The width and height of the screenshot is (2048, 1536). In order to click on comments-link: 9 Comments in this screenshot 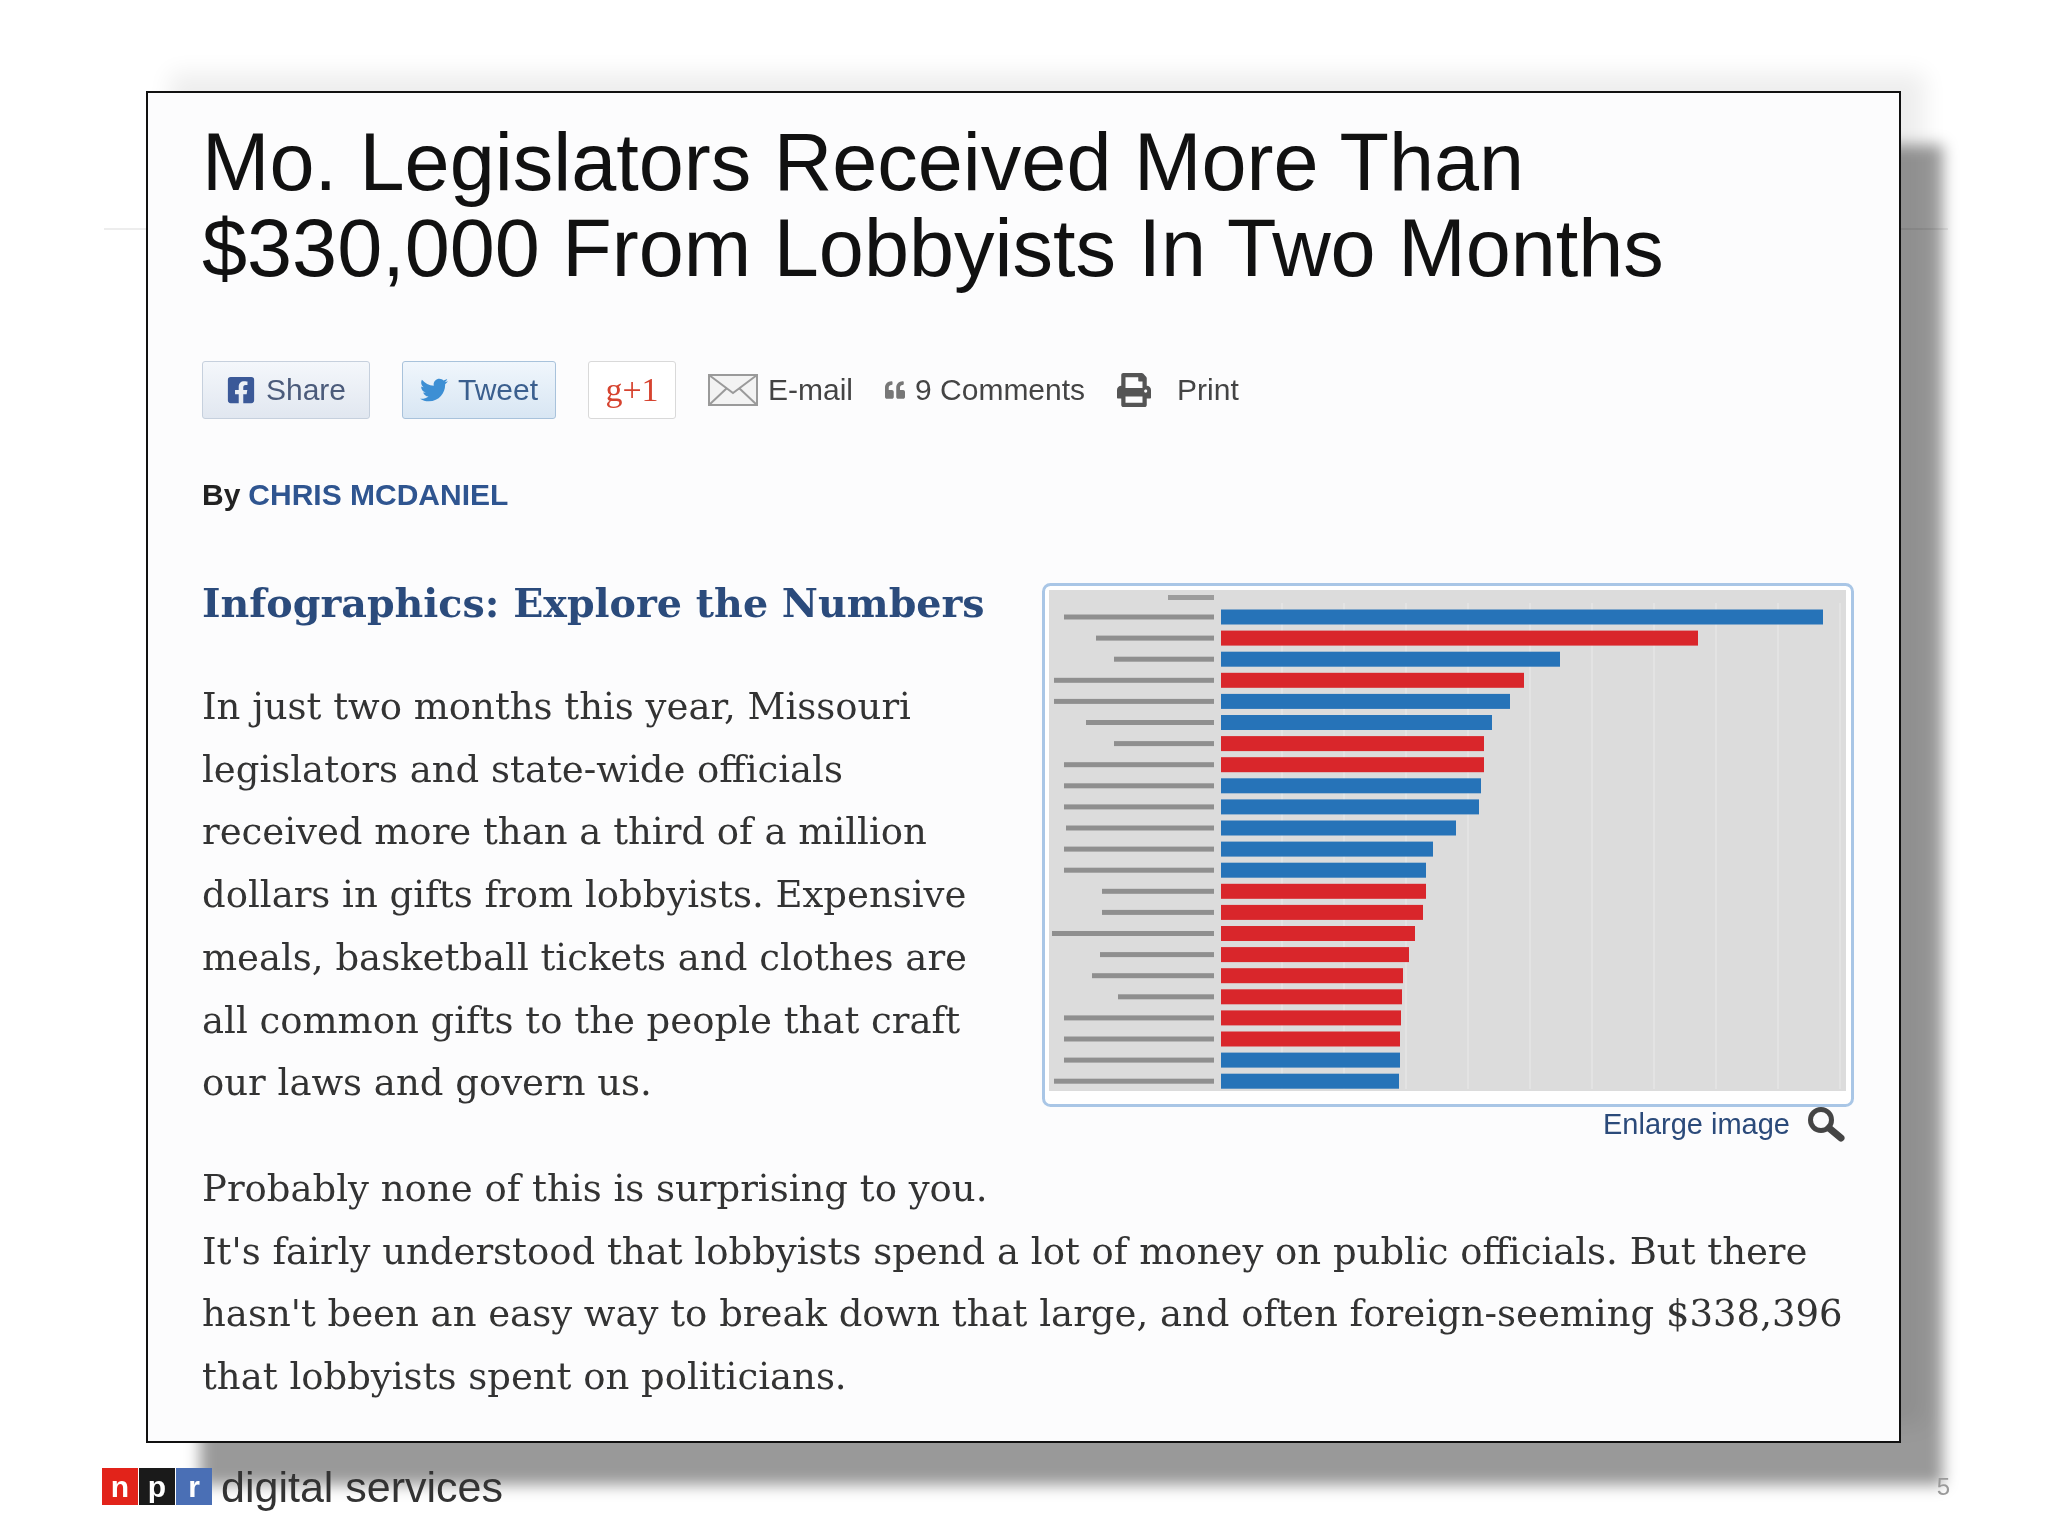, I will do `click(985, 390)`.